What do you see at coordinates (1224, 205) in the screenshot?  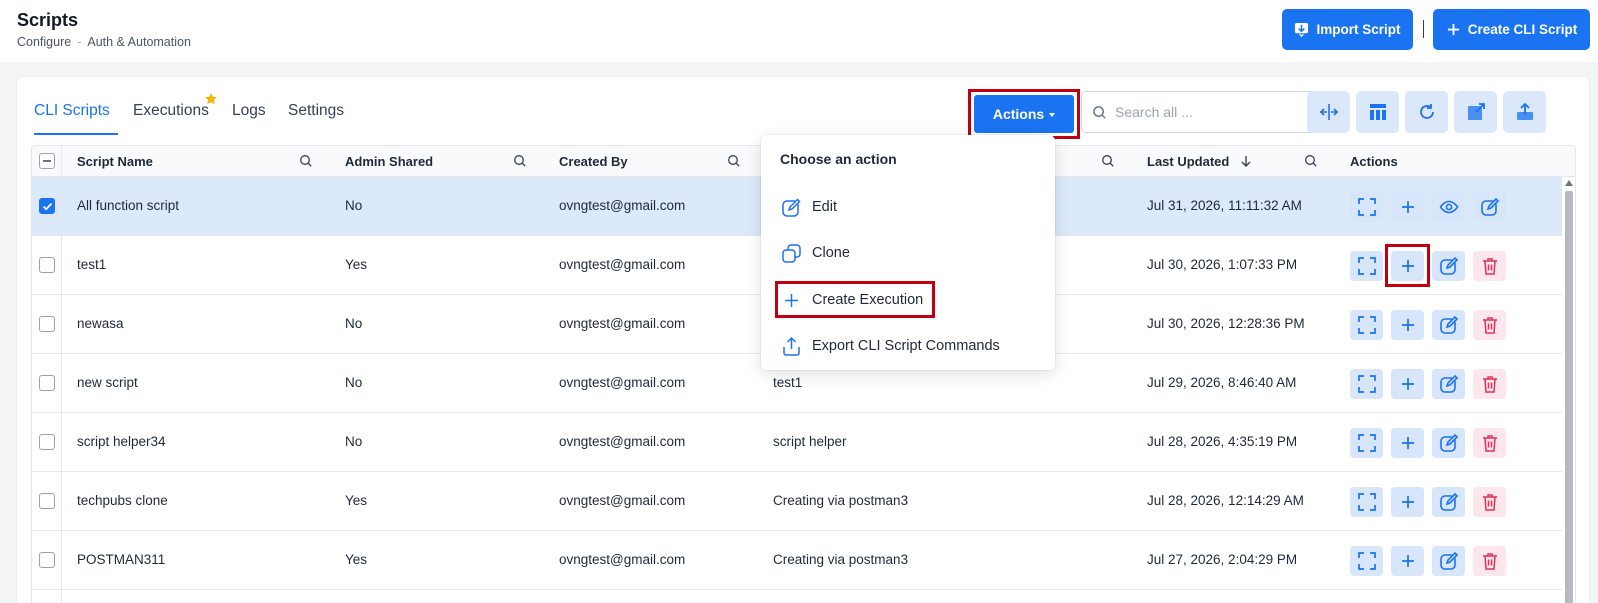 I see `cell-last-updated: Jul 31, 2026, 11:11:32 AM` at bounding box center [1224, 205].